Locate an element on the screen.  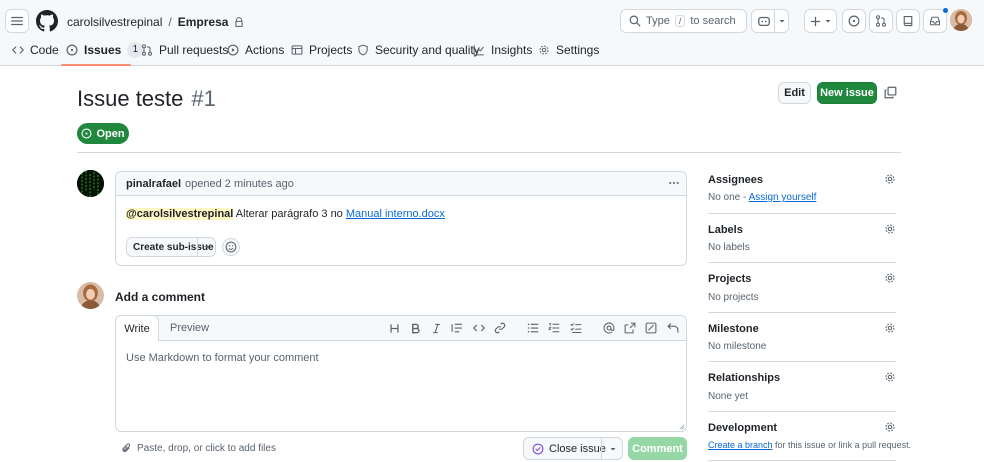
copy-icon is located at coordinates (890, 92).